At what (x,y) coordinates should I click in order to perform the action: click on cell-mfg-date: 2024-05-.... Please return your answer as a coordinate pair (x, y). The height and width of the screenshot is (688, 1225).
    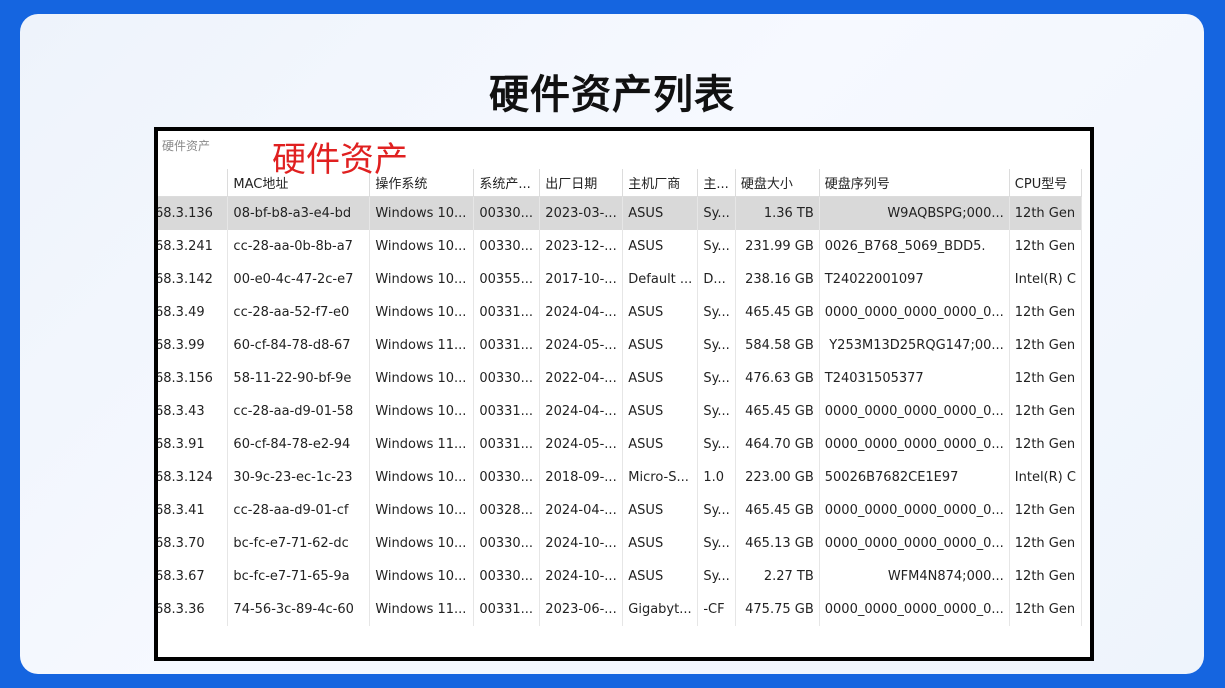
    Looking at the image, I should click on (581, 444).